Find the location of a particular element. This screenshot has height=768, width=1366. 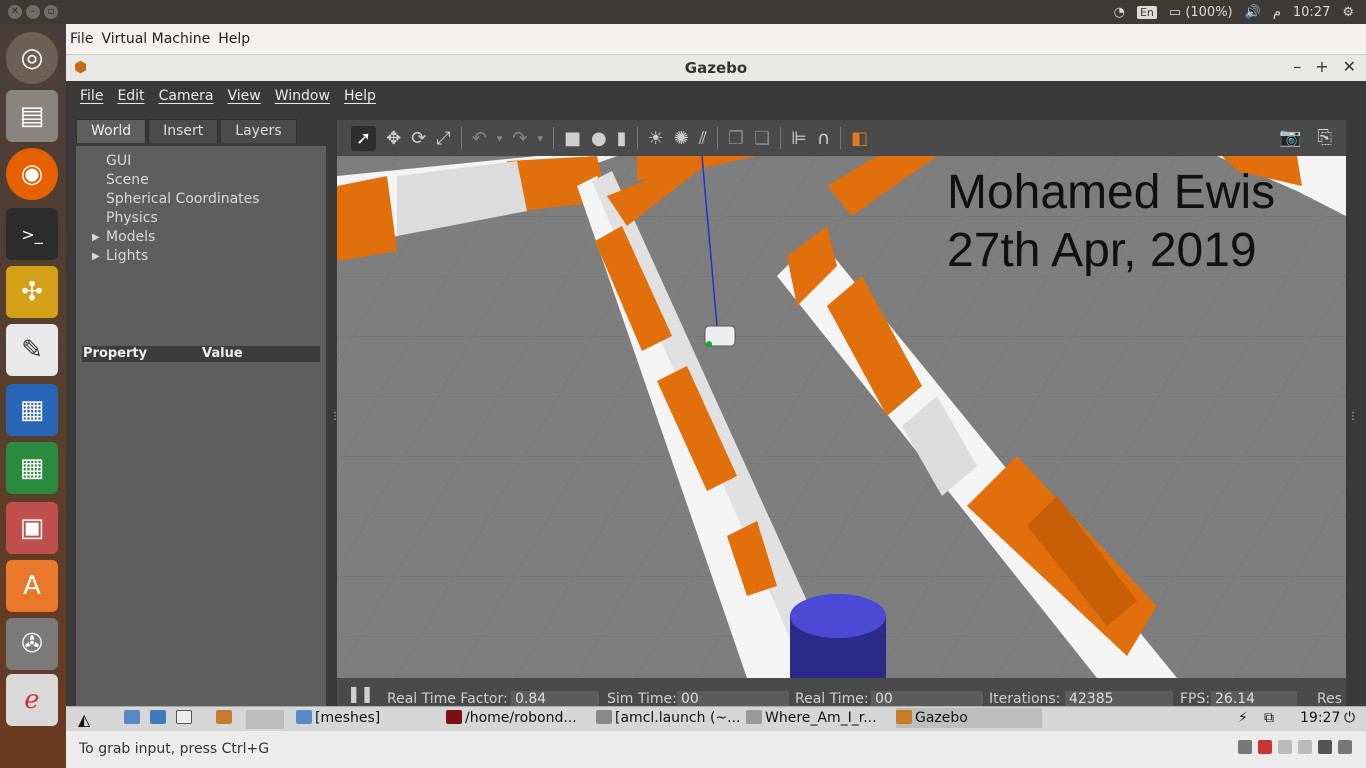

power-icon: ⚡ is located at coordinates (1243, 718).